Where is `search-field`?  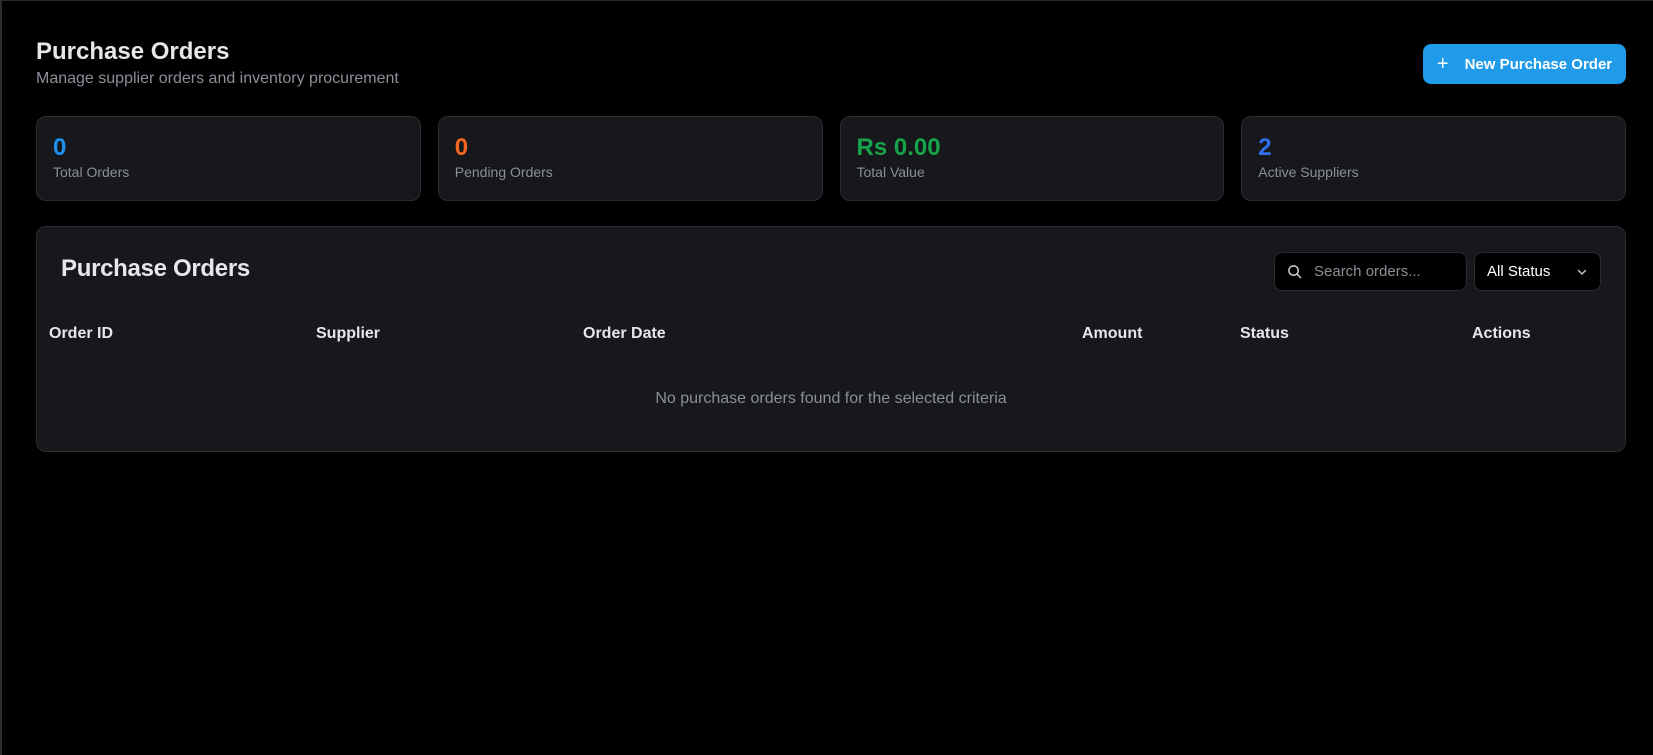
search-field is located at coordinates (1370, 271).